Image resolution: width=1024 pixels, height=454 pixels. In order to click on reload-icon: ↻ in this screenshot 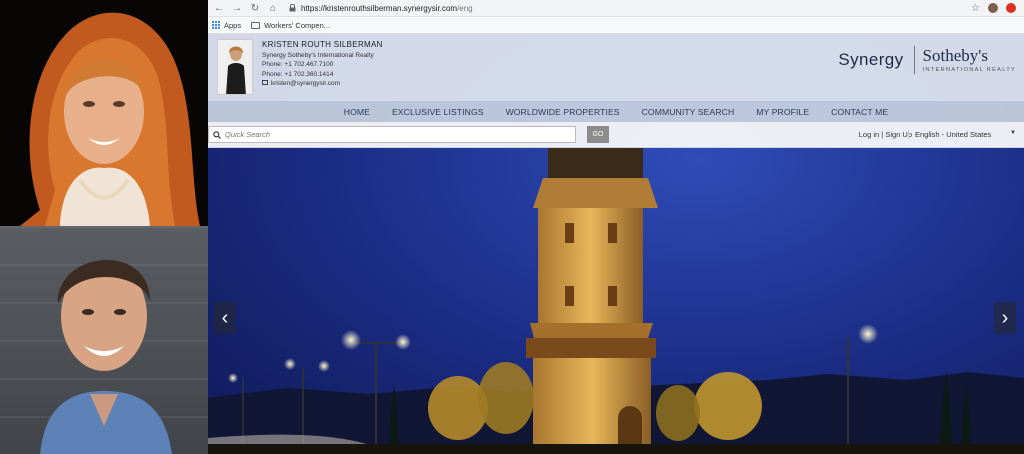, I will do `click(255, 8)`.